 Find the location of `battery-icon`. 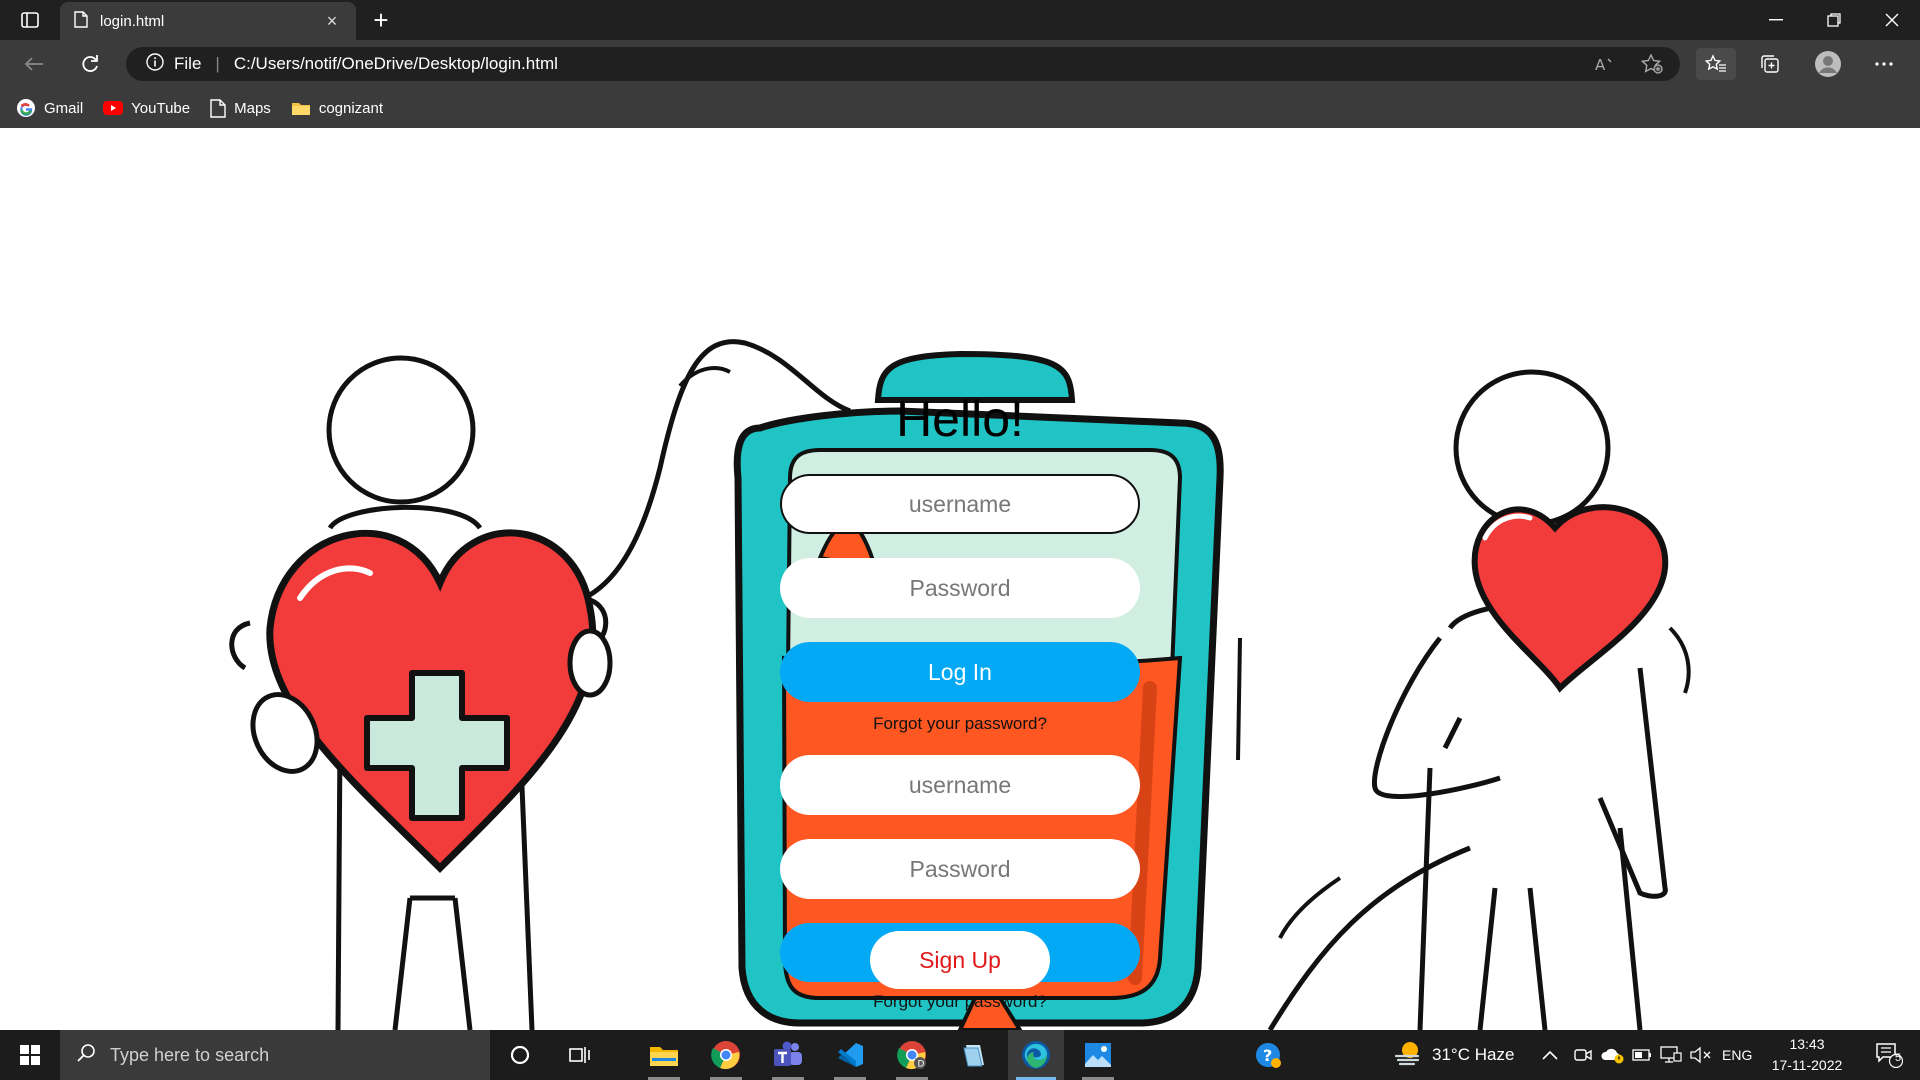

battery-icon is located at coordinates (1642, 1055).